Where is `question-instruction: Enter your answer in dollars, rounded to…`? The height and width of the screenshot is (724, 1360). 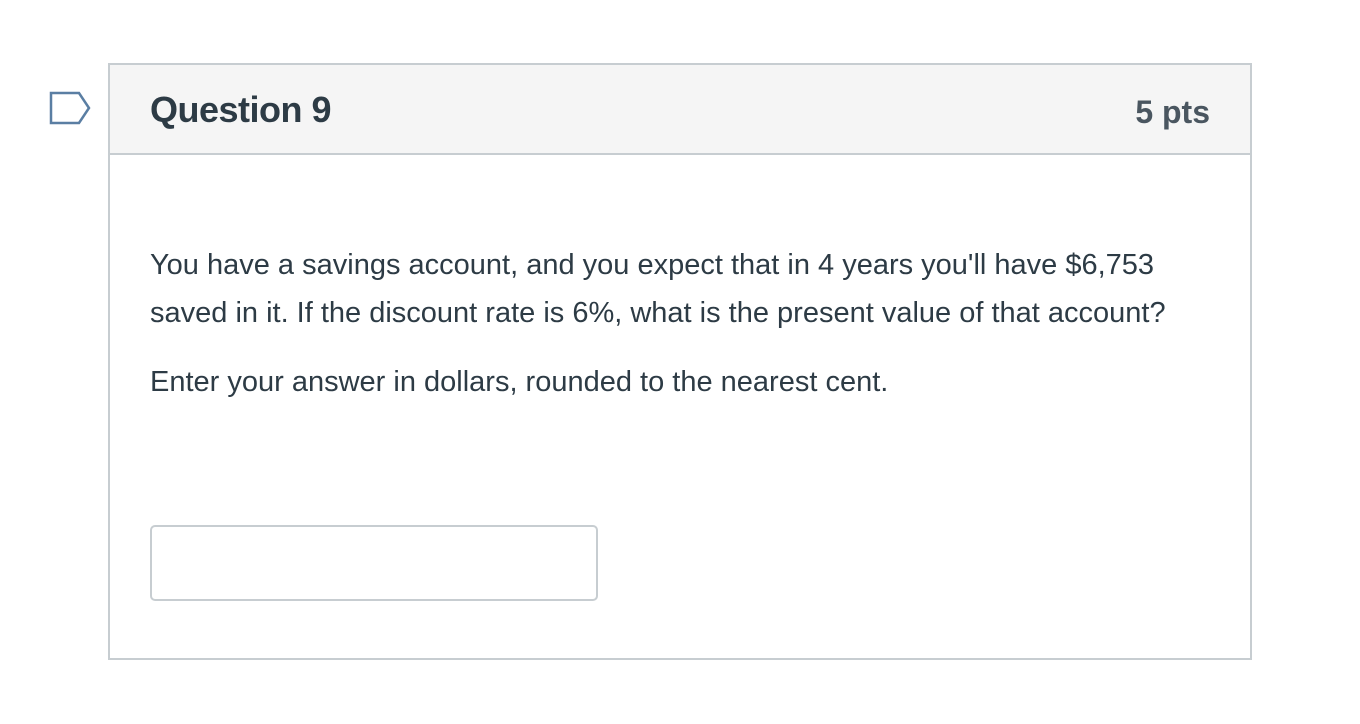
question-instruction: Enter your answer in dollars, rounded to… is located at coordinates (519, 382).